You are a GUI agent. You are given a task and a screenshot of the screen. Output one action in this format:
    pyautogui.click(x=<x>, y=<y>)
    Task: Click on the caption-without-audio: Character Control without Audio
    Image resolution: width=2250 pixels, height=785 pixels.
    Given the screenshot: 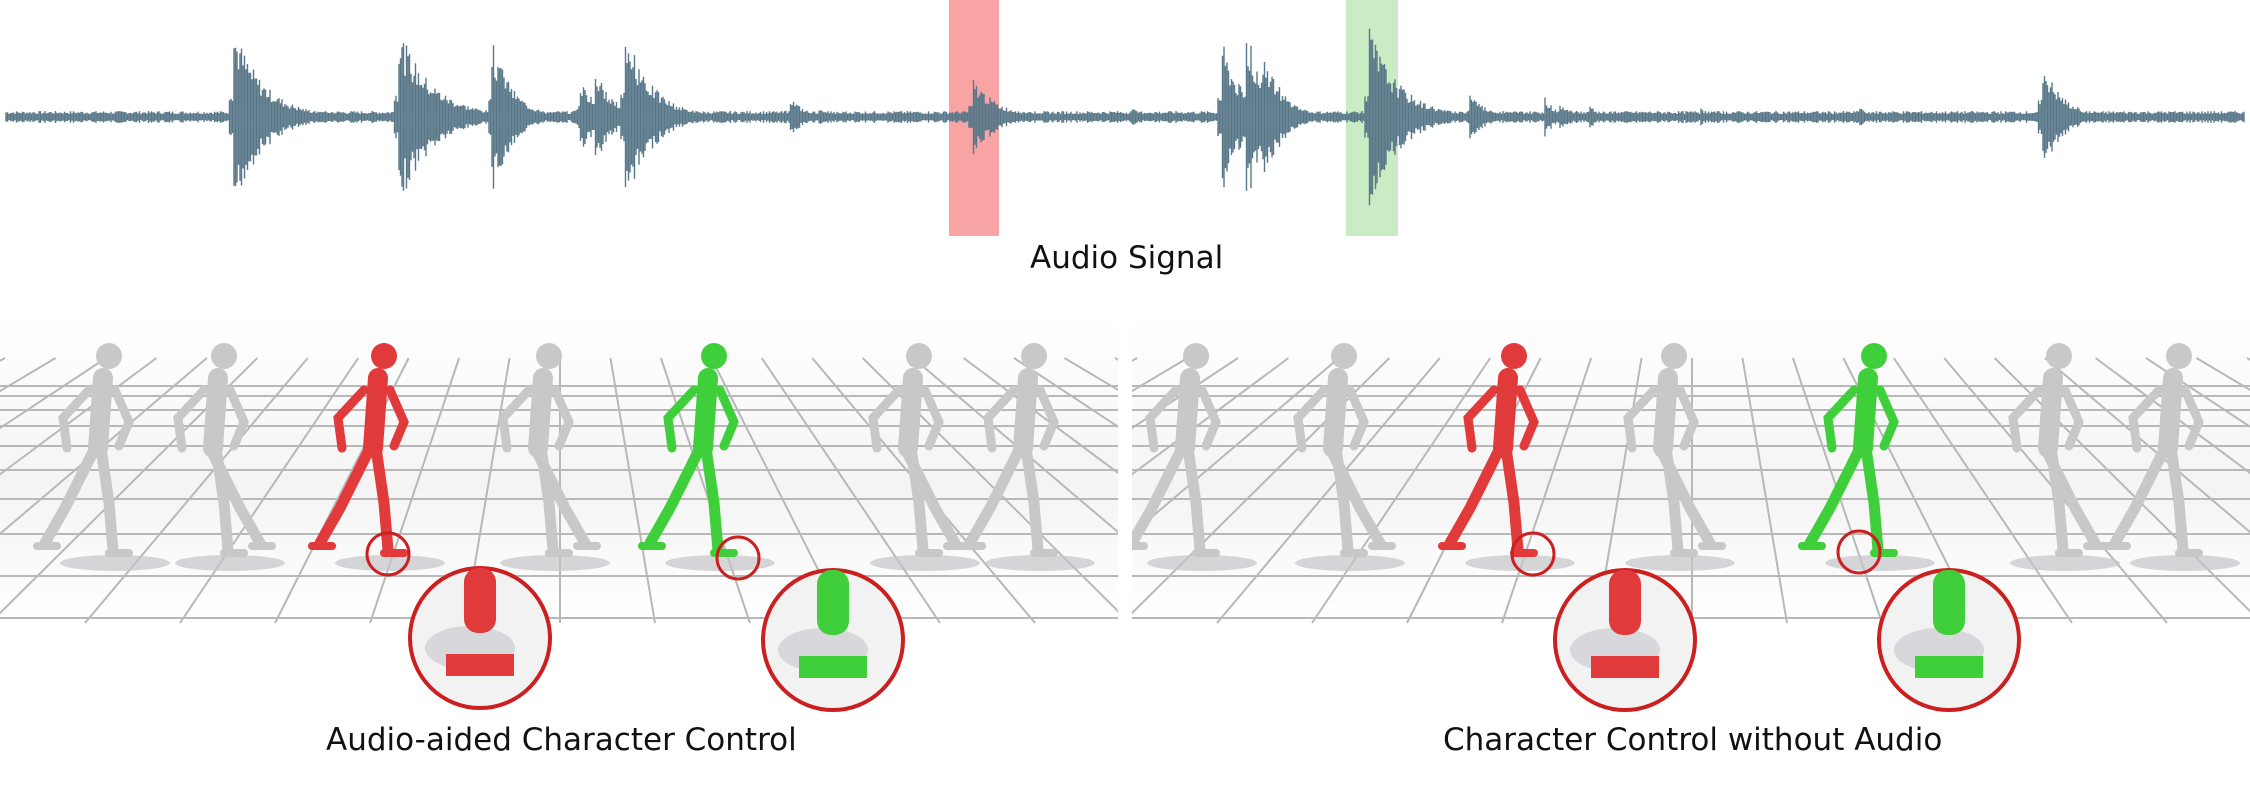 What is the action you would take?
    pyautogui.click(x=1693, y=740)
    